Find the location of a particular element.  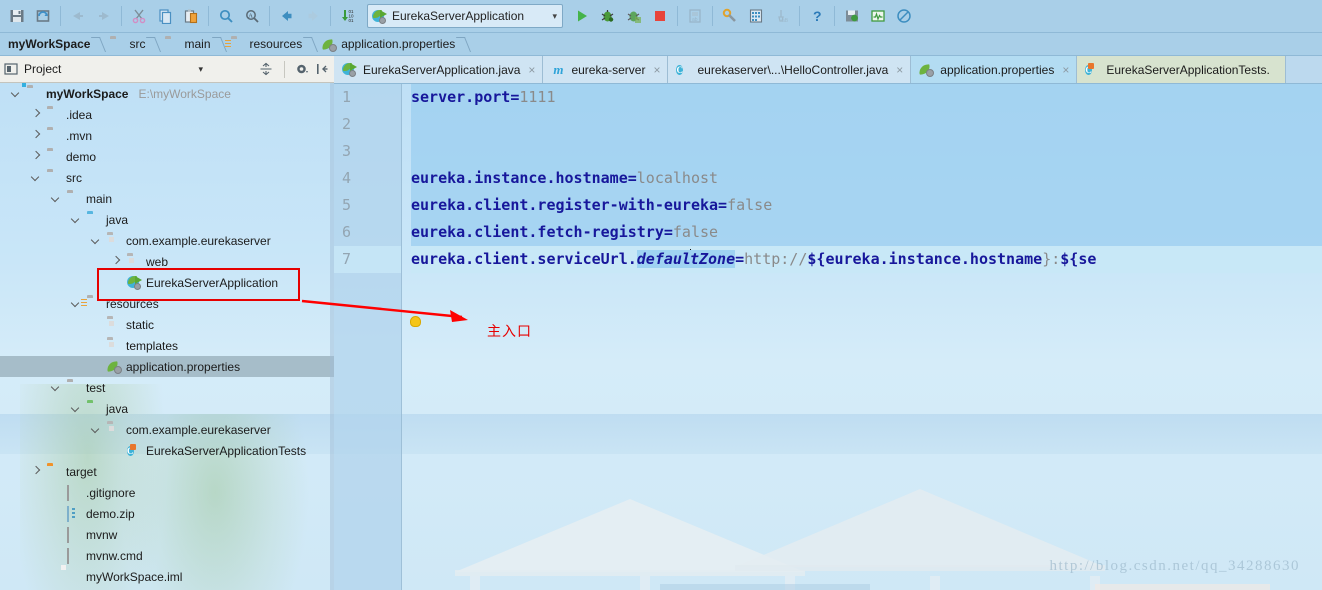

test-class-icon: C is located at coordinates (1089, 69).